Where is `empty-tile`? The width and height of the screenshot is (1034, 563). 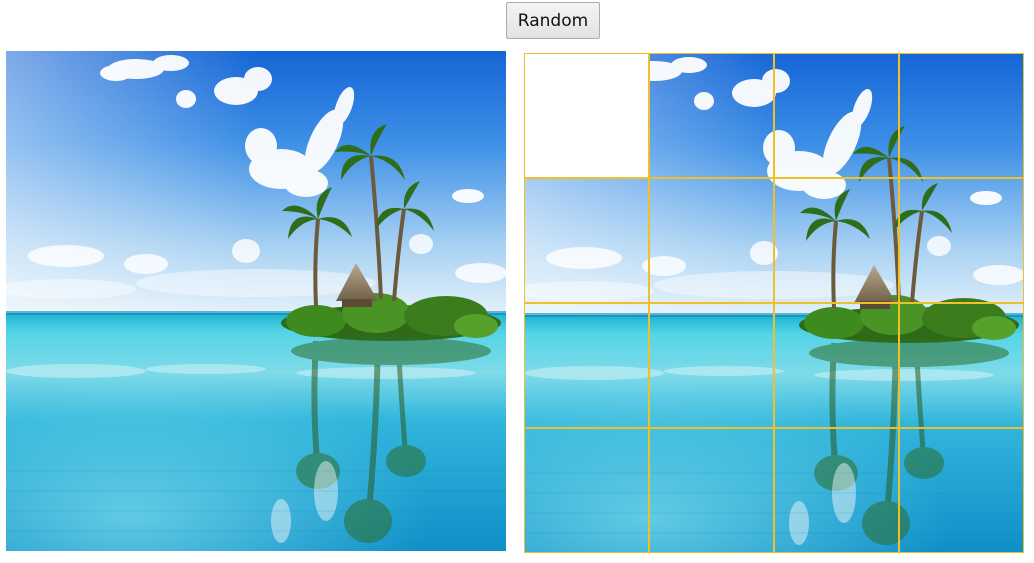 empty-tile is located at coordinates (586, 115).